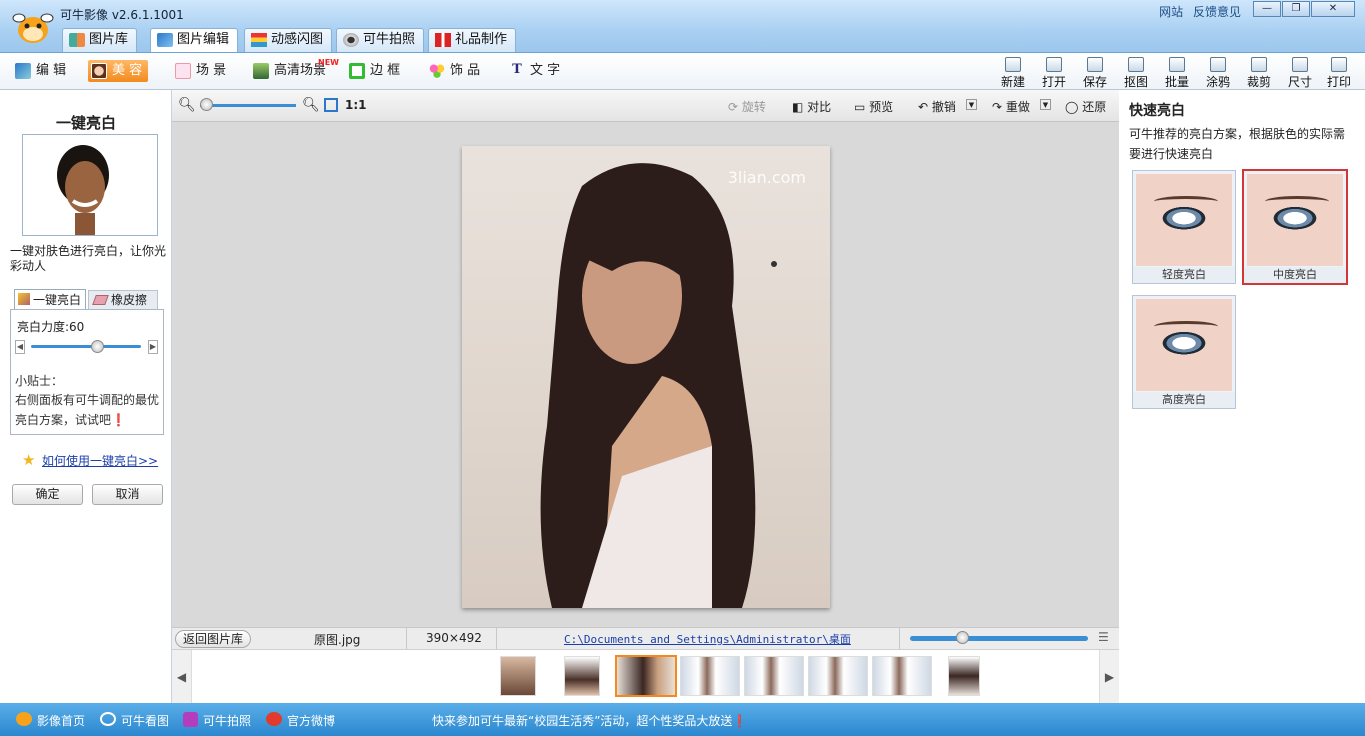  Describe the element at coordinates (85, 123) in the screenshot. I see `panel-title: 一键亮白` at that location.